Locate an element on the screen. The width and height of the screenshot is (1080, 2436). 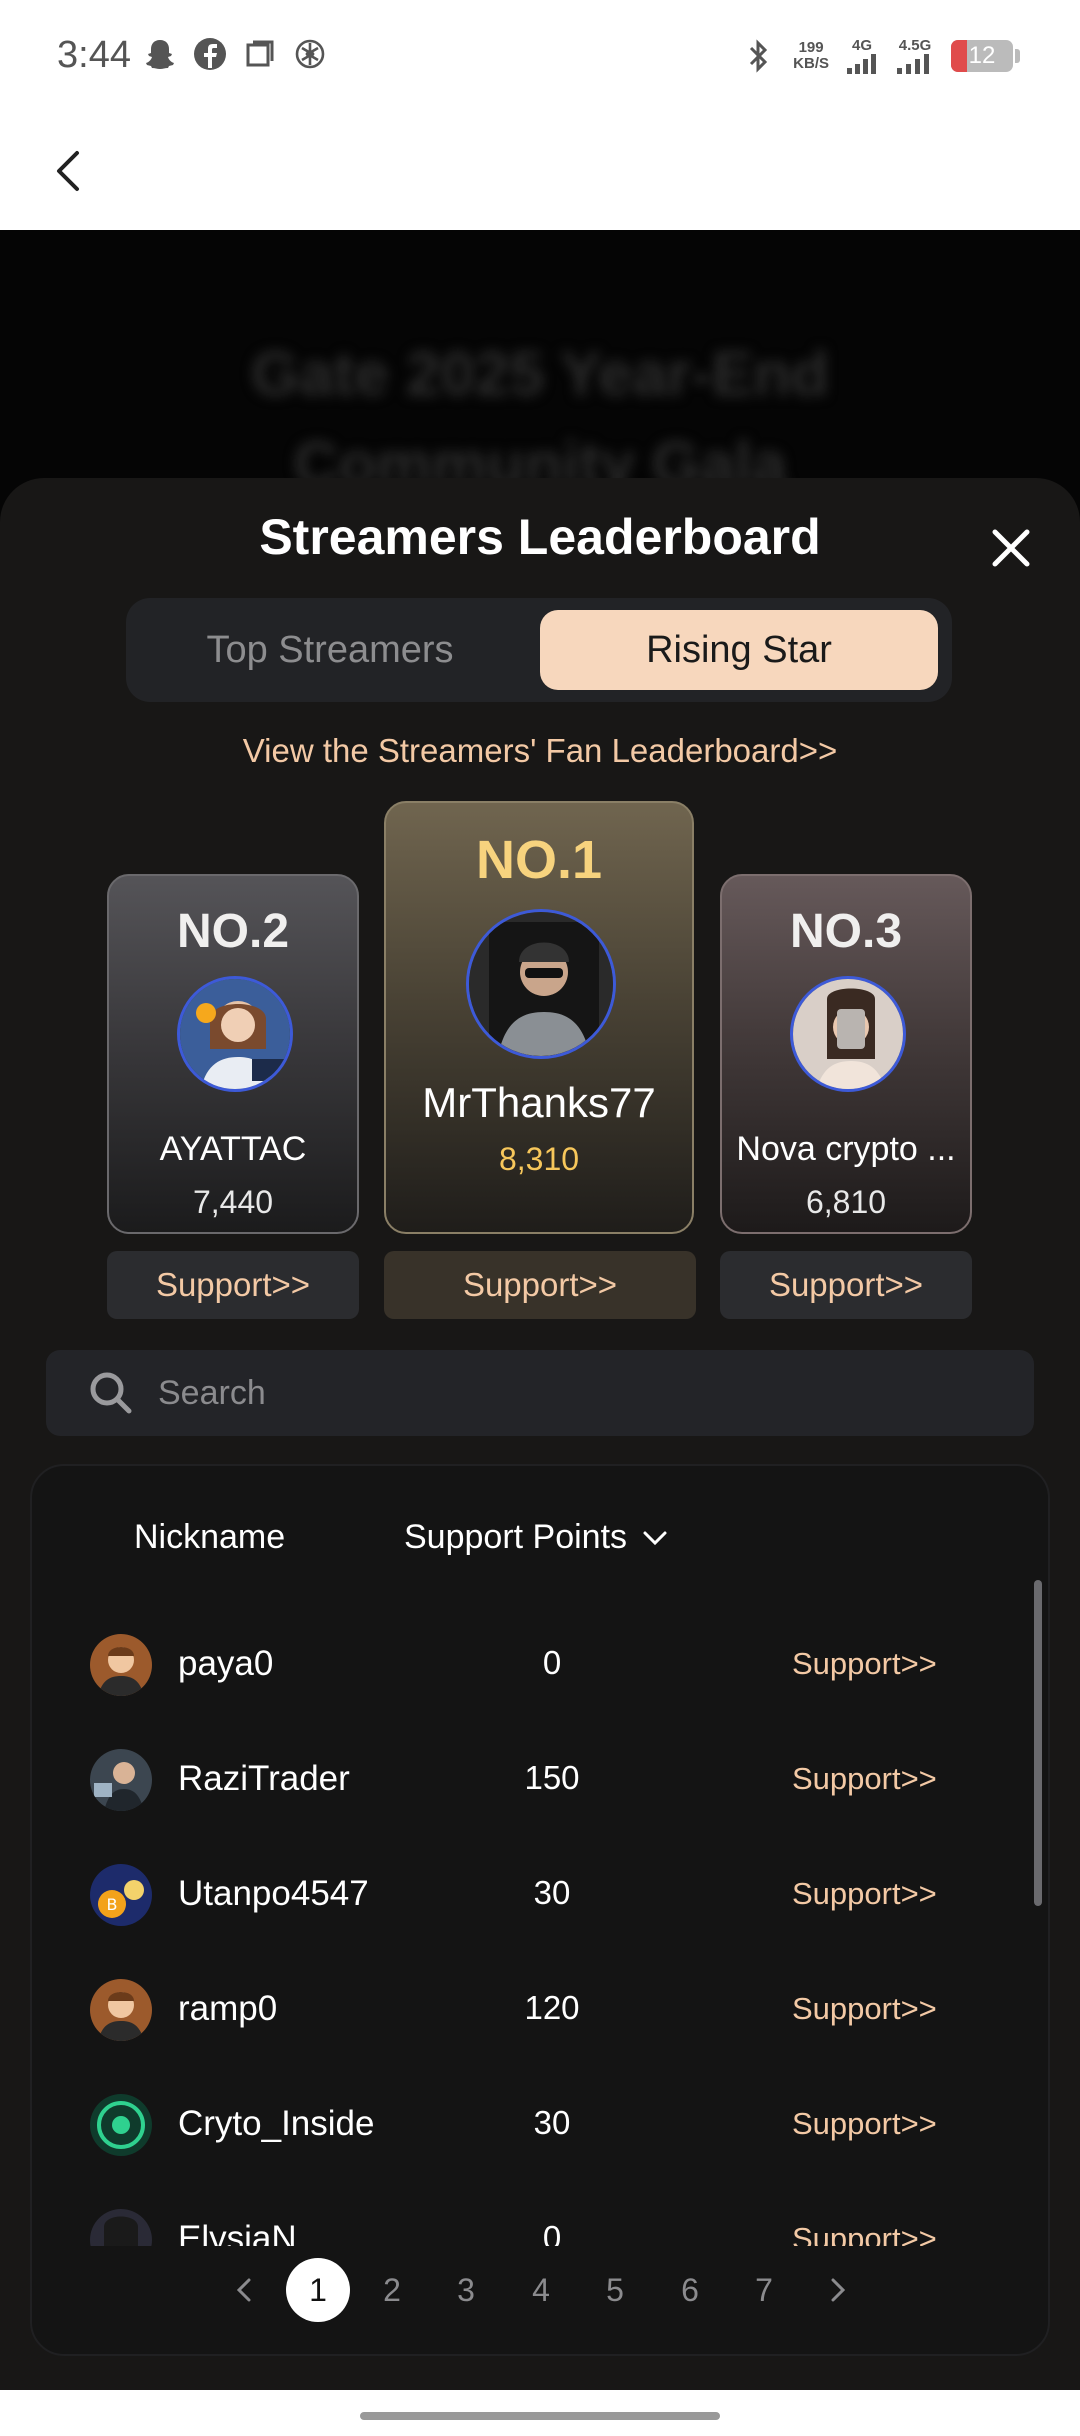
search-input is located at coordinates (558, 1393).